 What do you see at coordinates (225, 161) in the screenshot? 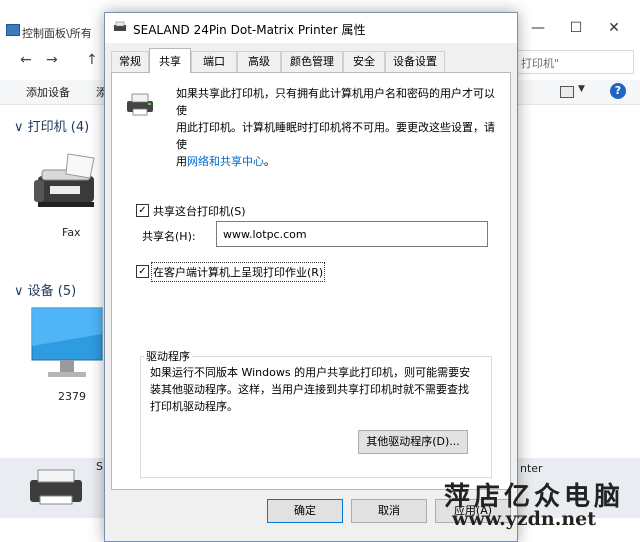
I see `network-sharing-center-link: 网络和共享中心` at bounding box center [225, 161].